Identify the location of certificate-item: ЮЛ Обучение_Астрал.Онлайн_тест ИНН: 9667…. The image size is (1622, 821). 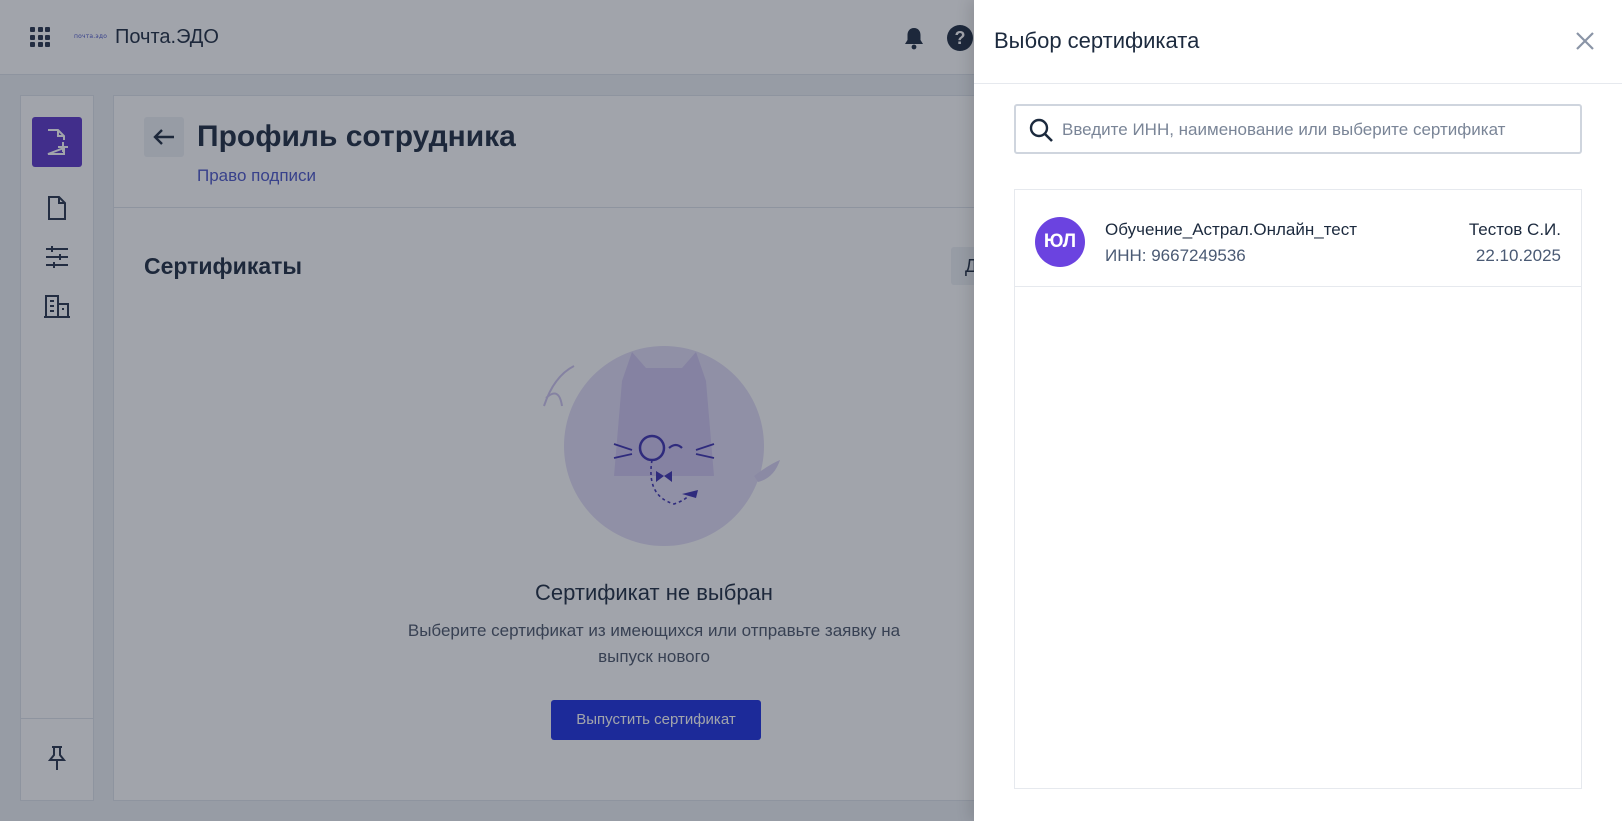
(1298, 238).